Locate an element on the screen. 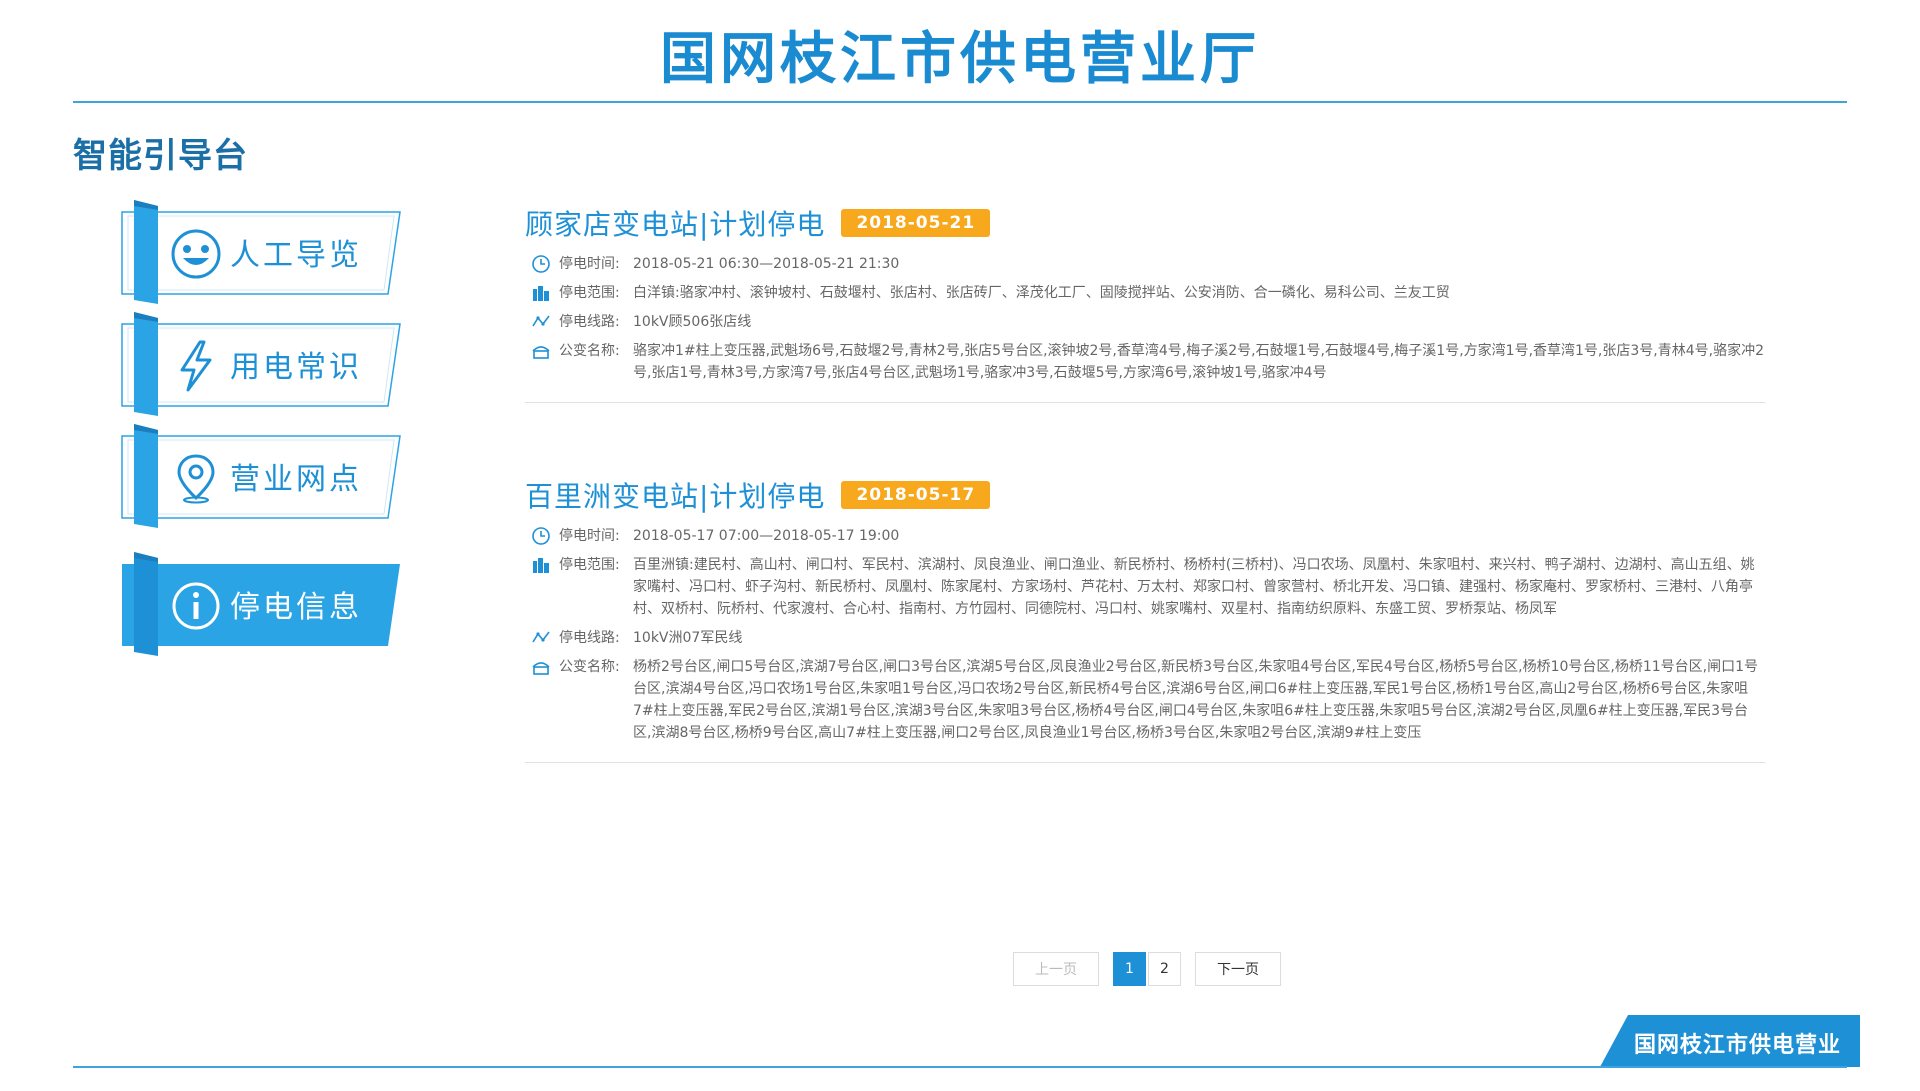 The image size is (1920, 1091). section-title: 智能引导台 is located at coordinates (160, 156).